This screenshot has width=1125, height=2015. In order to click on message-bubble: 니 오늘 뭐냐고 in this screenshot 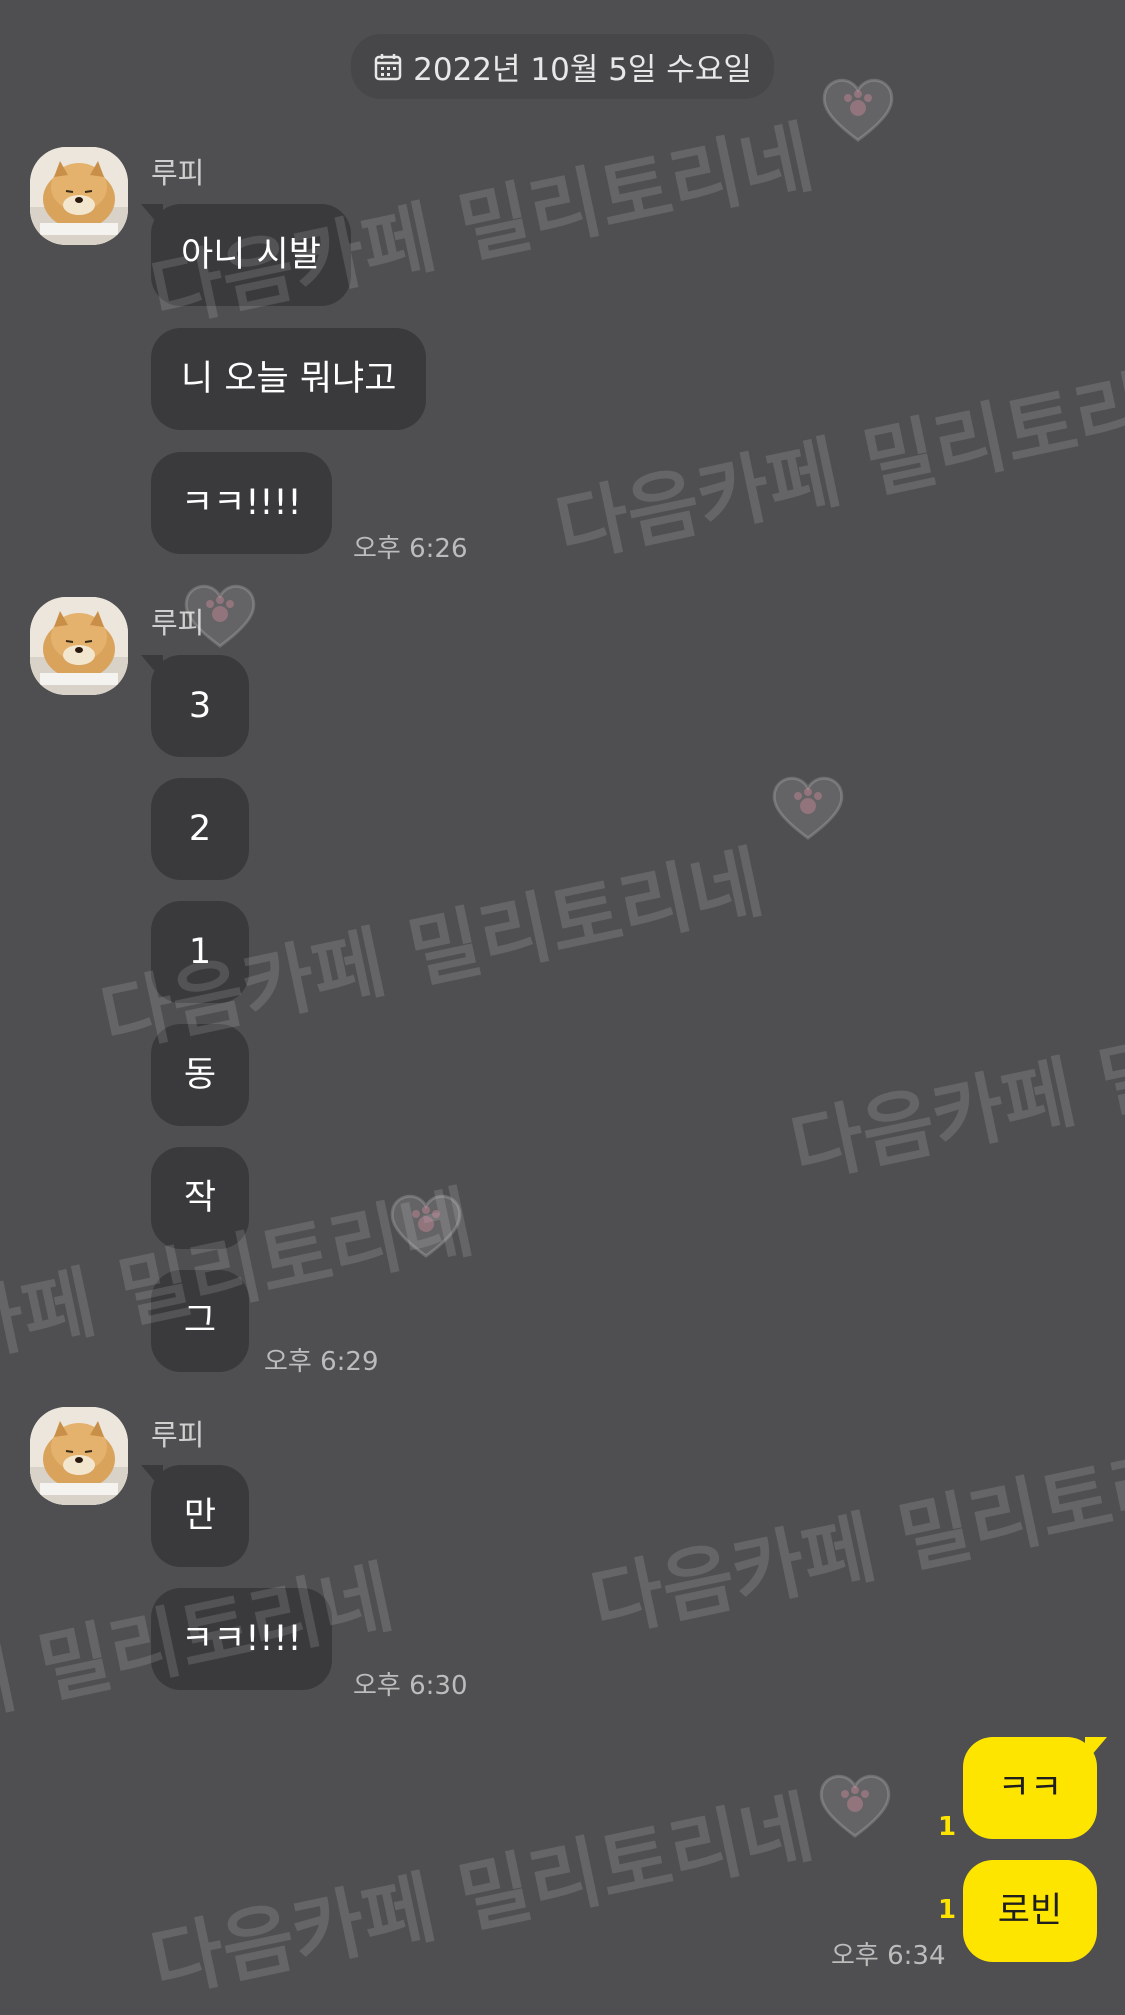, I will do `click(289, 379)`.